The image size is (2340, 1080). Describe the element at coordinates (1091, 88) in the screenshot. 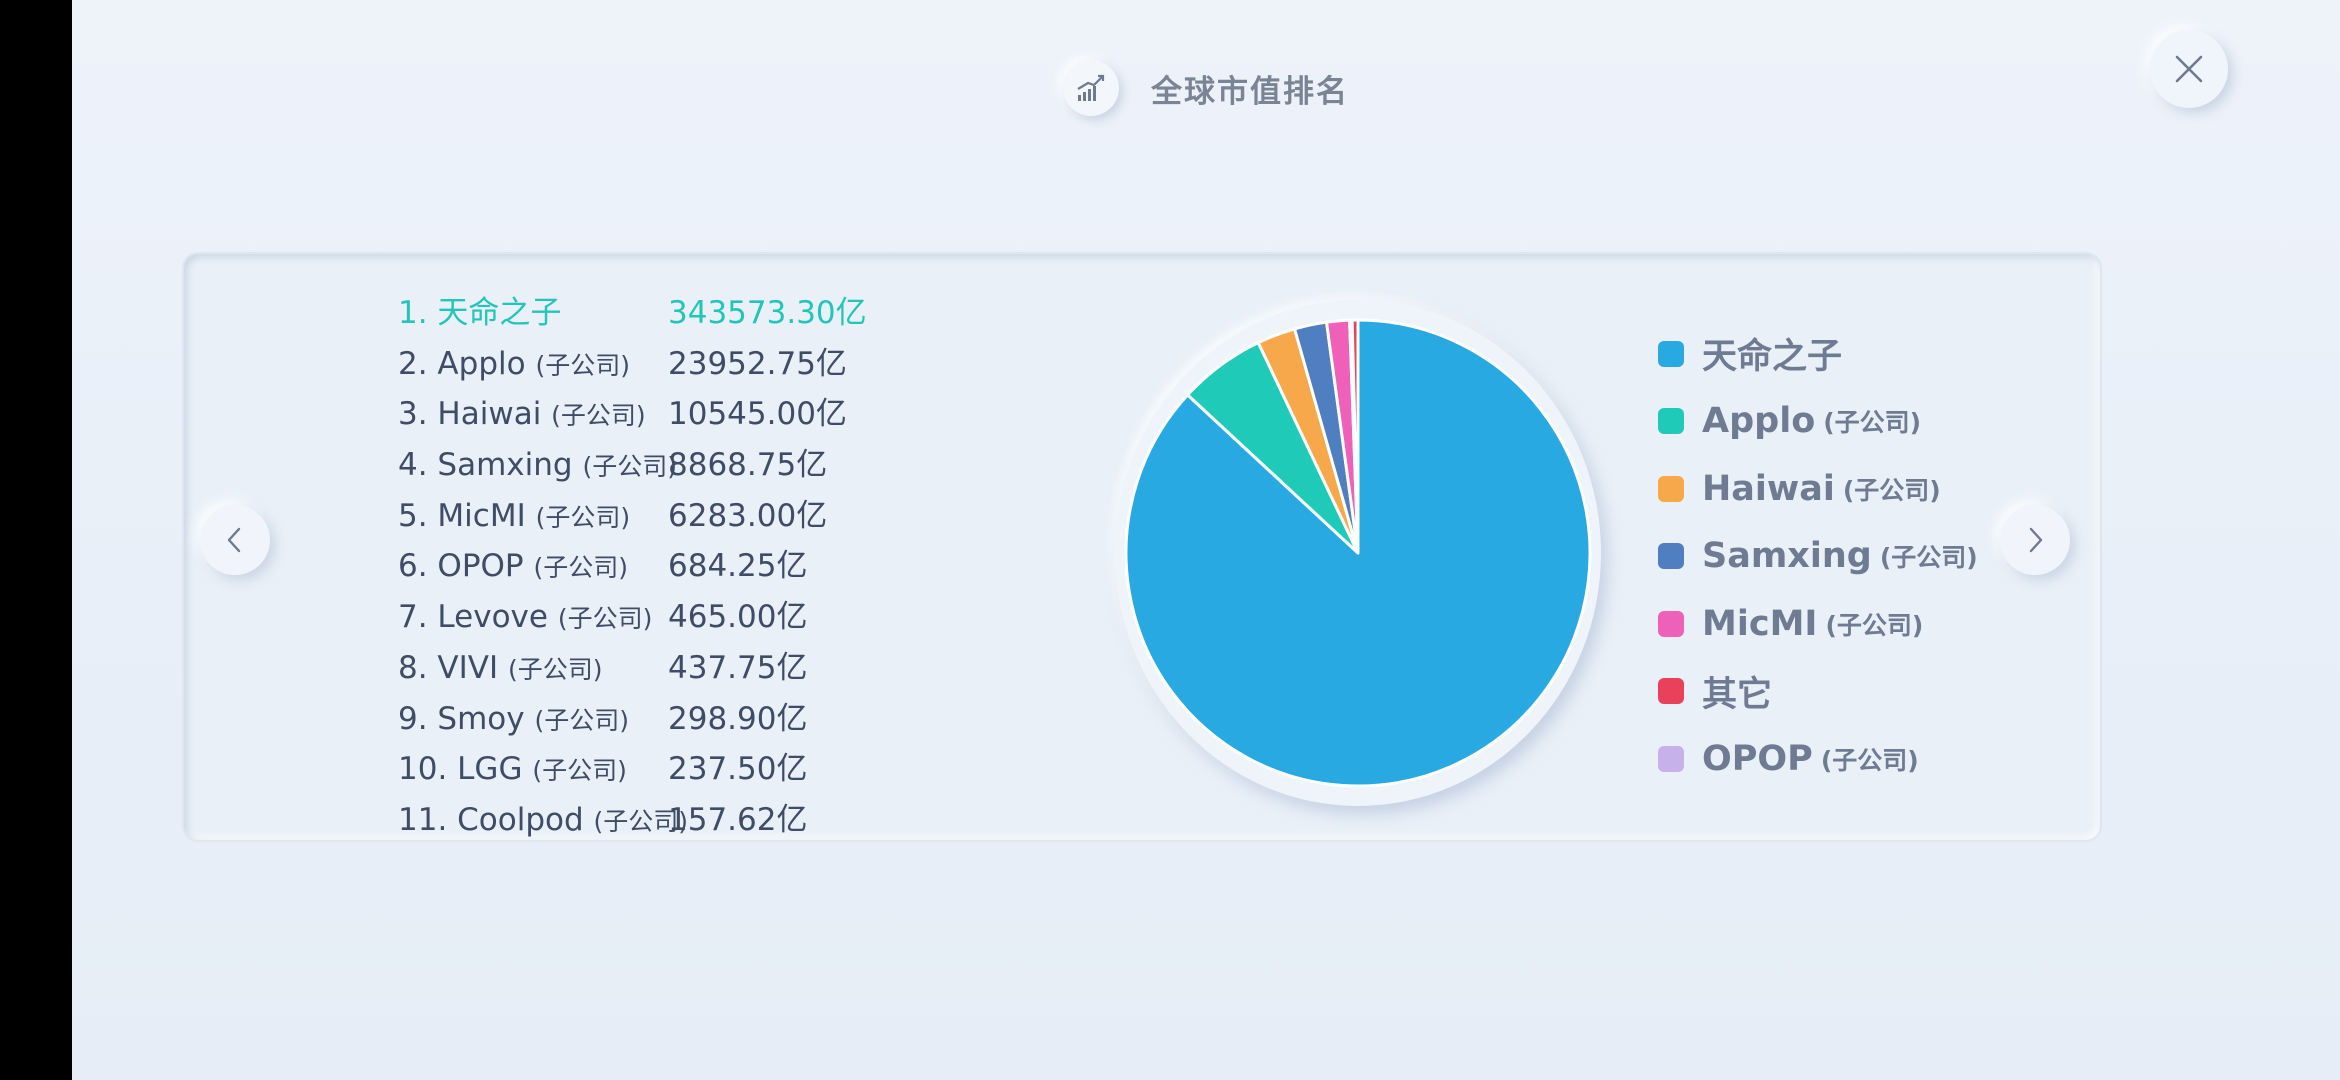

I see `chart-trend-up-icon` at that location.